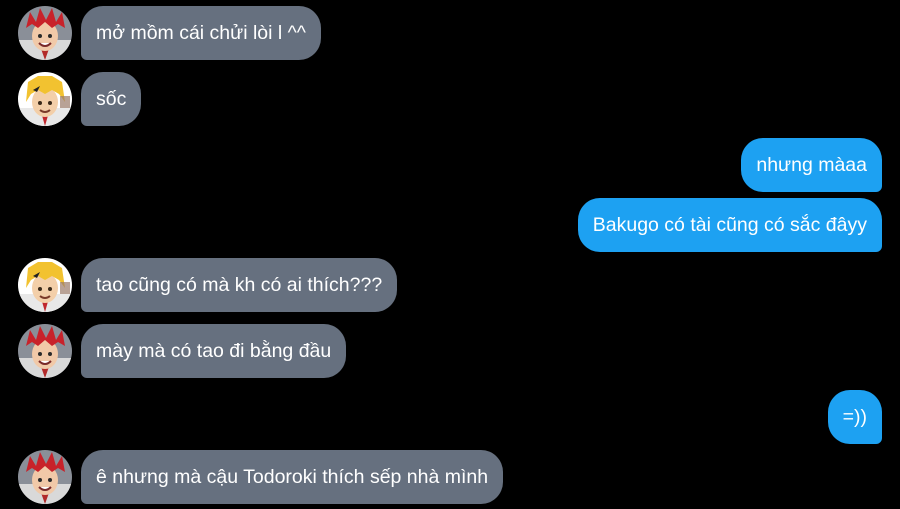  What do you see at coordinates (854, 417) in the screenshot?
I see `message-bubble-outgoing: =))` at bounding box center [854, 417].